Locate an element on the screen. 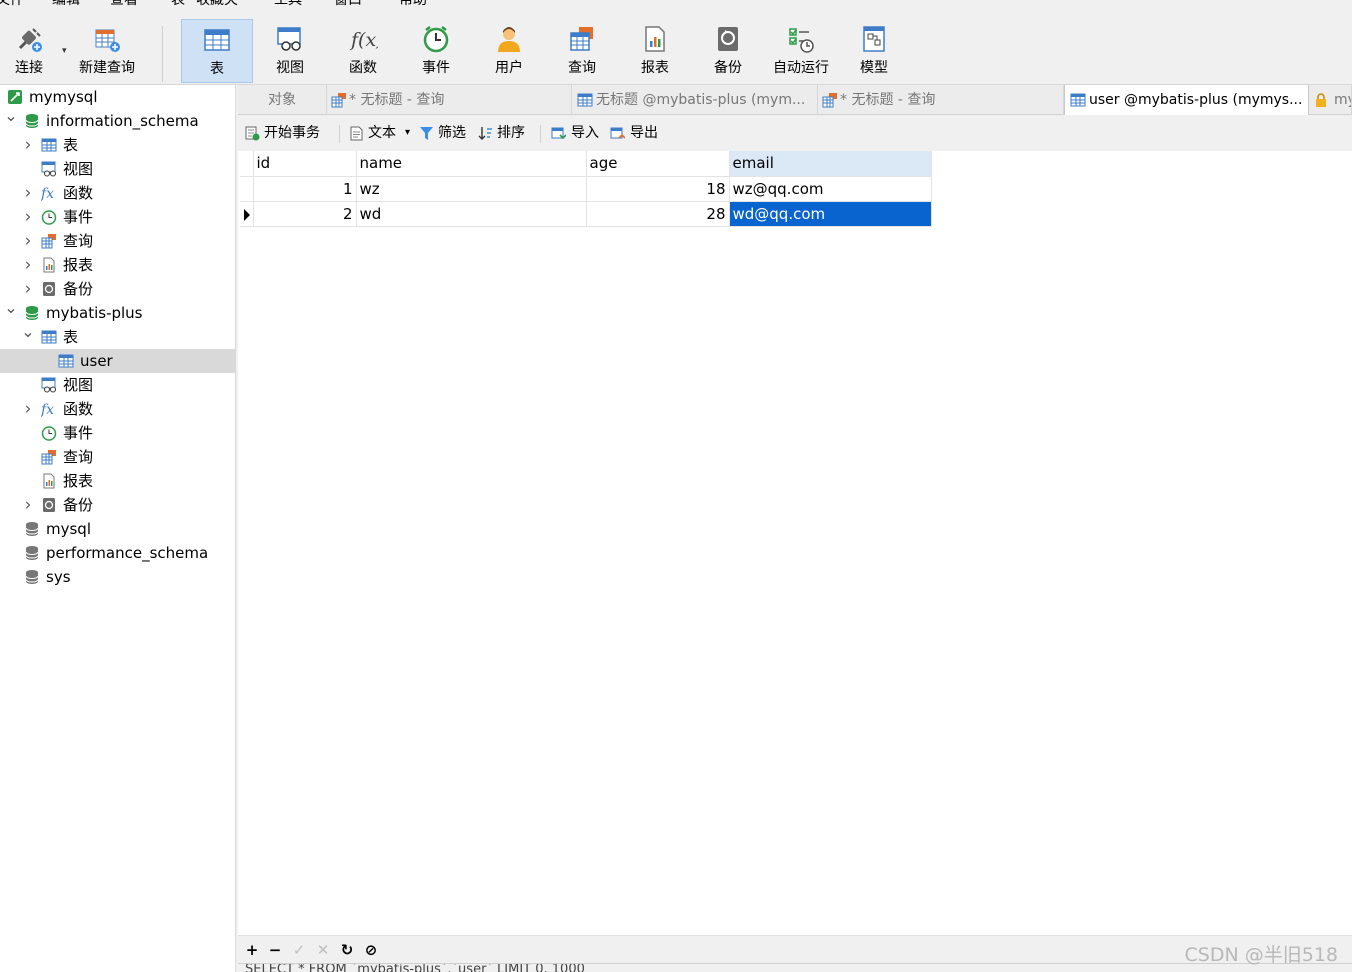  table-row: 2 wd 28 wd@qq.com is located at coordinates (586, 214).